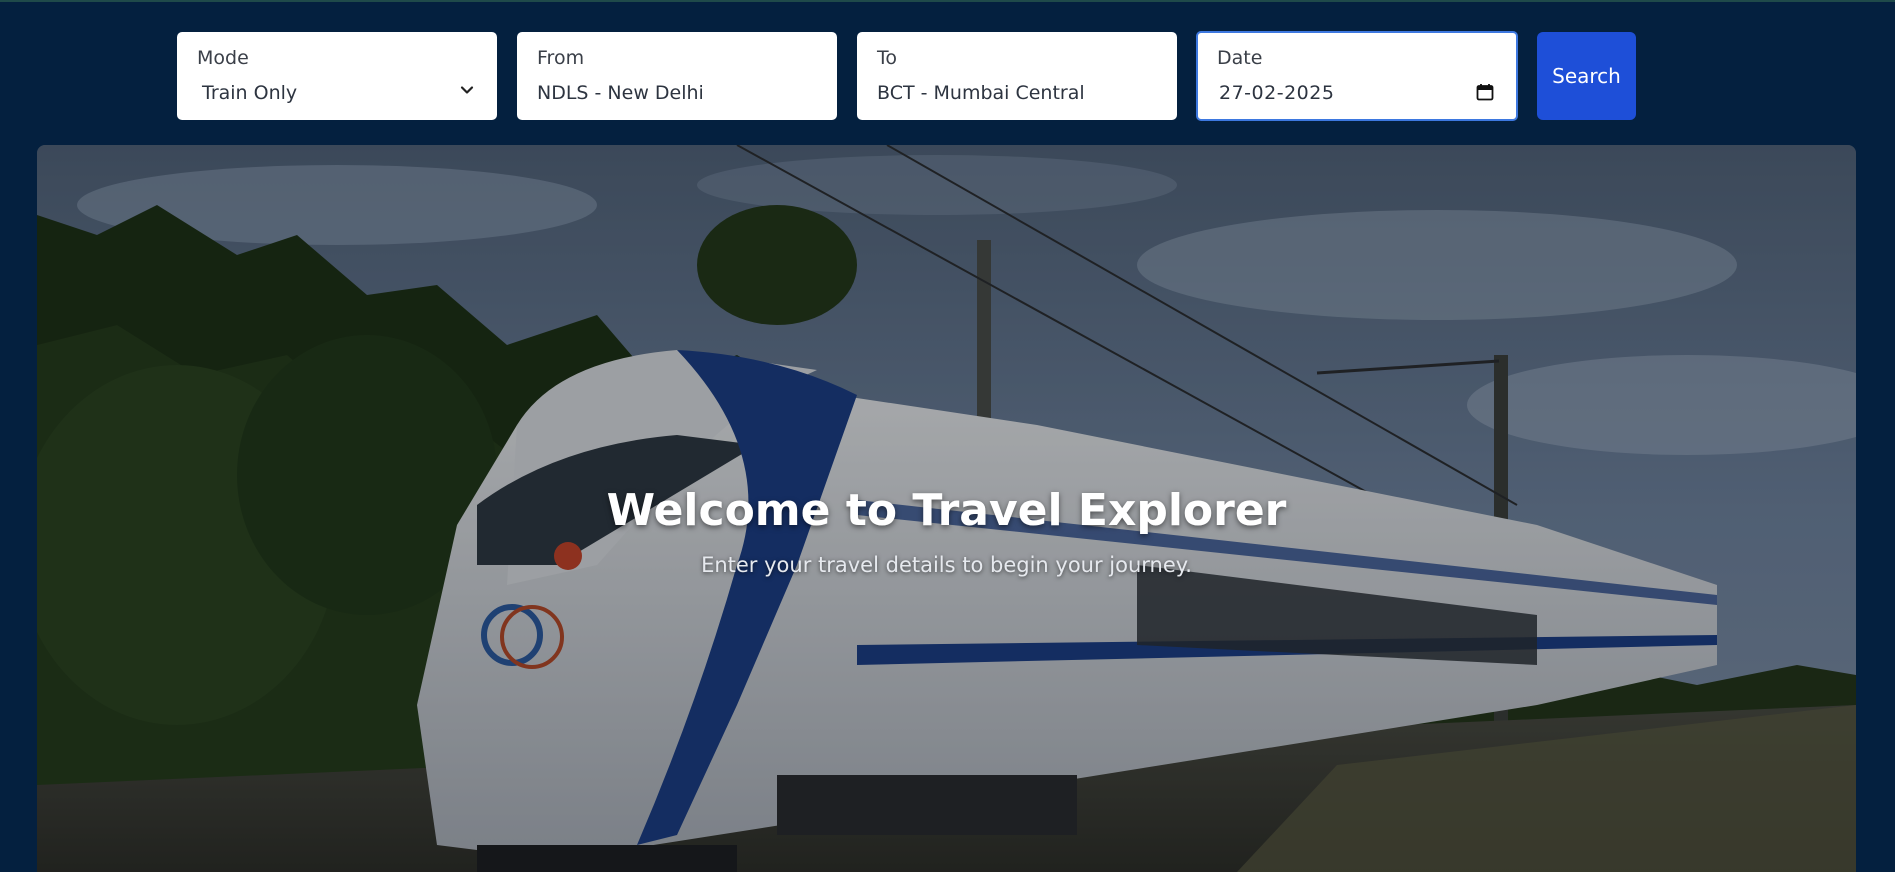 This screenshot has height=872, width=1895. I want to click on to-input: BCT - Mumbai Central, so click(1017, 93).